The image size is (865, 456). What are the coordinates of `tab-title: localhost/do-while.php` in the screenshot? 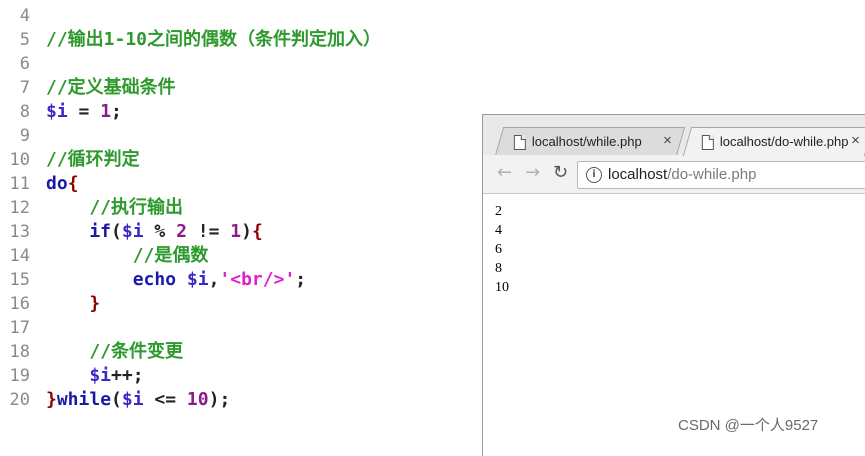 It's located at (784, 141).